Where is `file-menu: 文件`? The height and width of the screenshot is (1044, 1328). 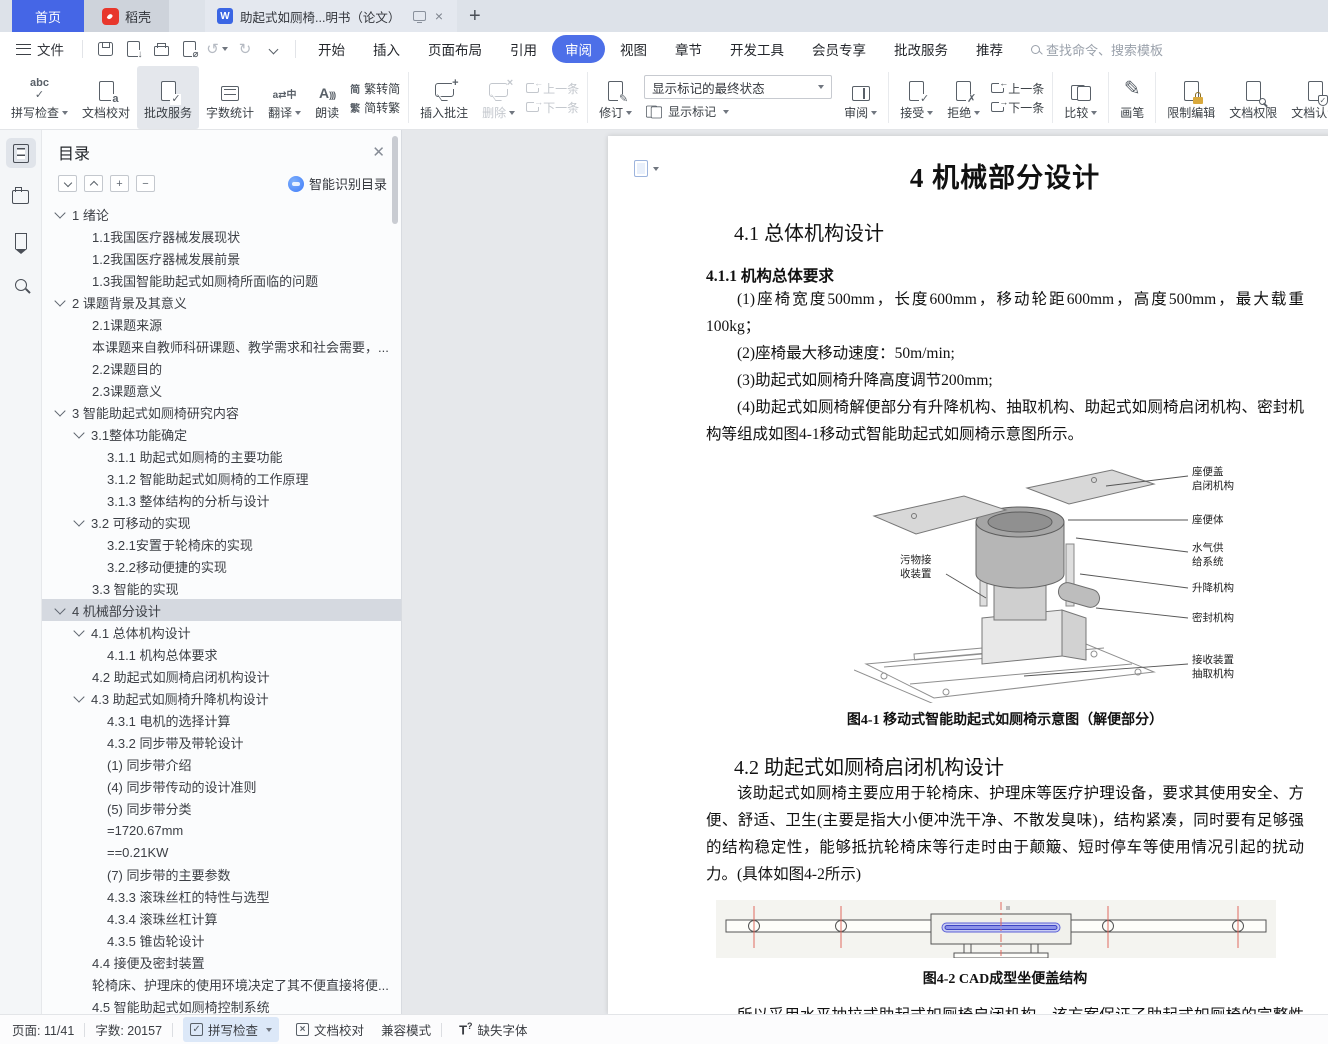
file-menu: 文件 is located at coordinates (50, 49).